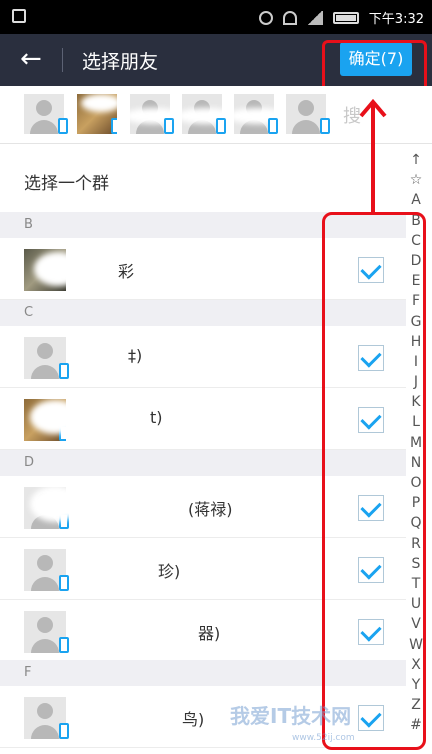 The image size is (432, 754). Describe the element at coordinates (126, 271) in the screenshot. I see `contact-name: 彩` at that location.